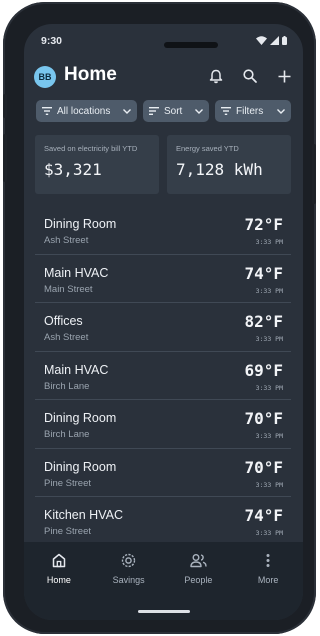 The height and width of the screenshot is (636, 320). What do you see at coordinates (59, 560) in the screenshot?
I see `home-icon` at bounding box center [59, 560].